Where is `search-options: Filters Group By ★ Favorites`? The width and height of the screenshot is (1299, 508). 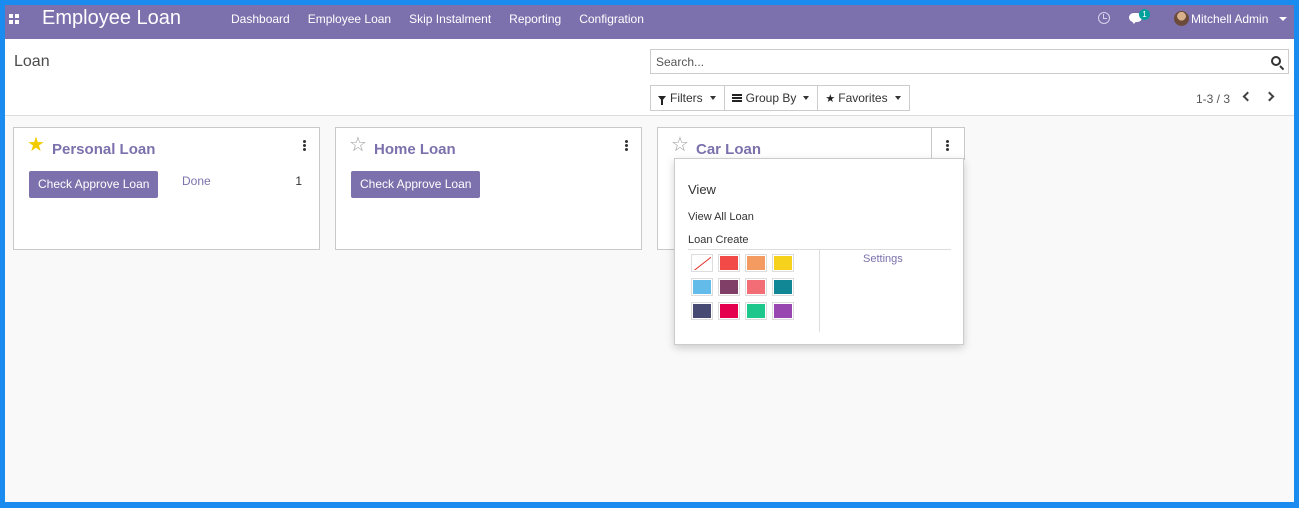
search-options: Filters Group By ★ Favorites is located at coordinates (780, 98).